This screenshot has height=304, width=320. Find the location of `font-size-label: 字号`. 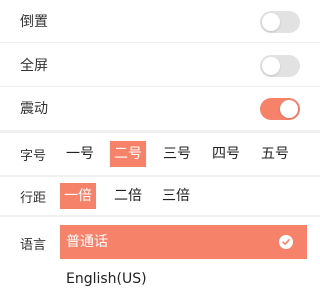

font-size-label: 字号 is located at coordinates (33, 156).